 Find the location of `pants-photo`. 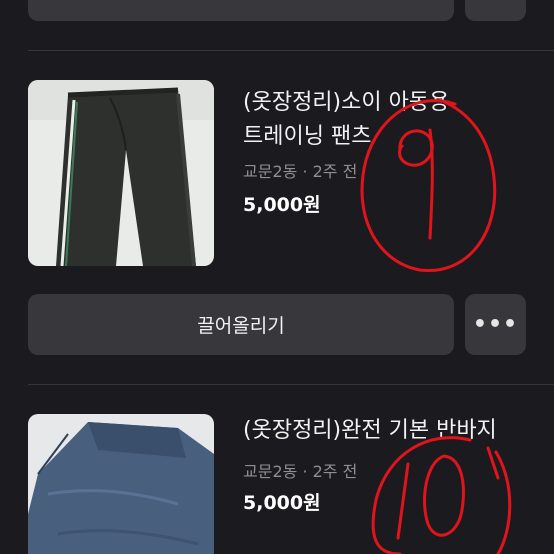

pants-photo is located at coordinates (121, 173).